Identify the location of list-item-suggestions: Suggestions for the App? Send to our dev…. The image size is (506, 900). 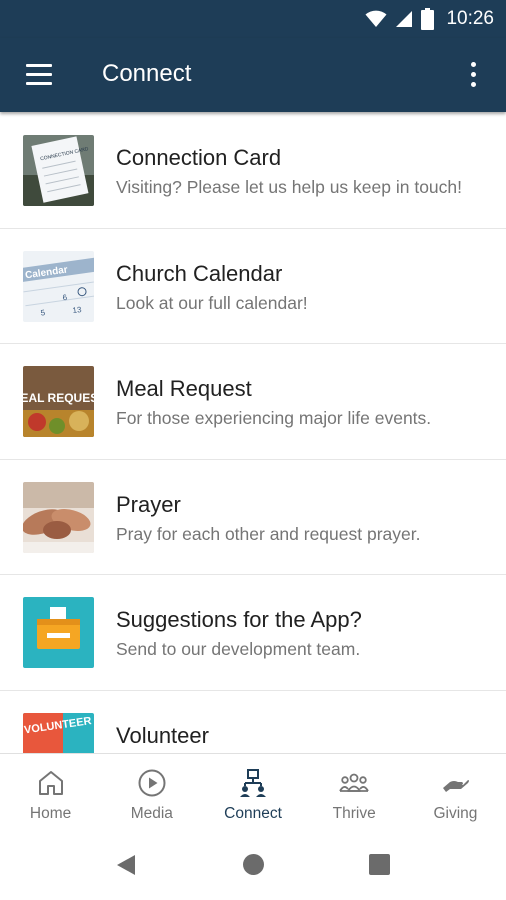
(253, 633).